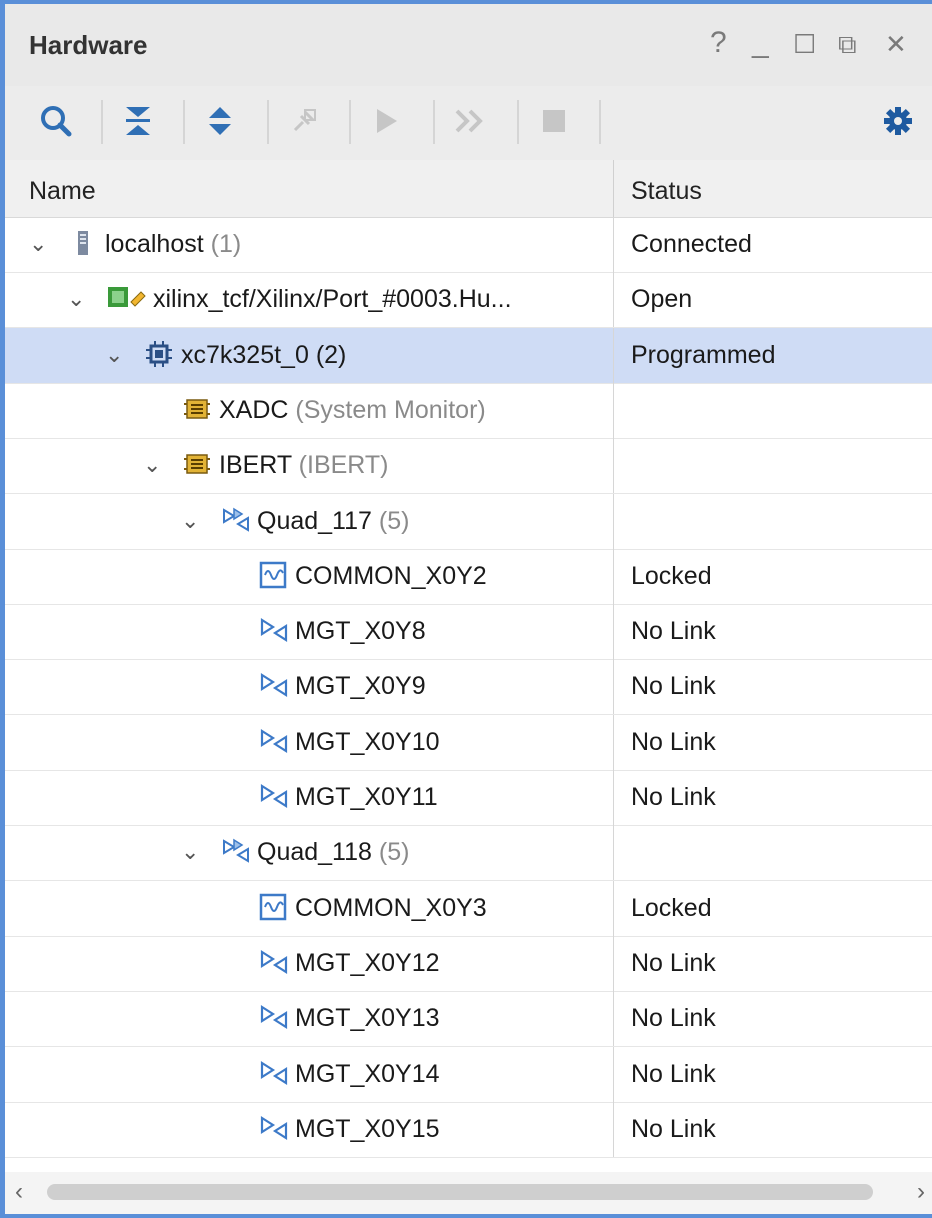  I want to click on tree-row: COMMON_X0Y3 Locked, so click(468, 908).